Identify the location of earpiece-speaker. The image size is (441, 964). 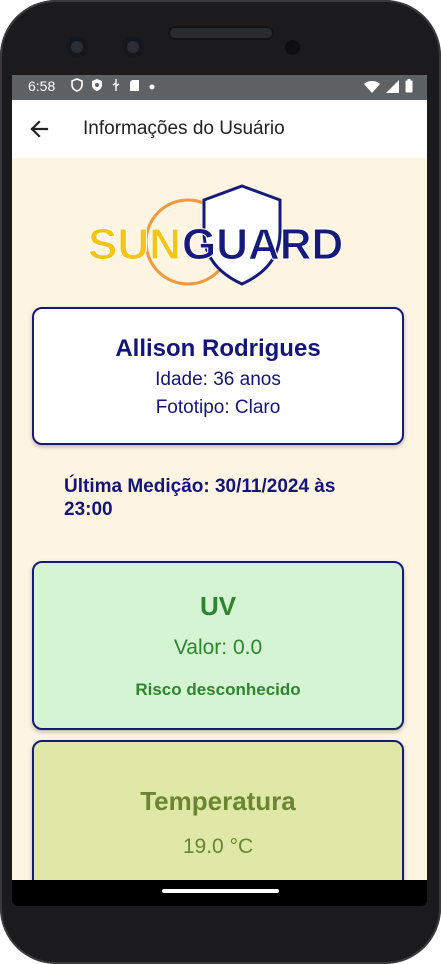
(221, 33).